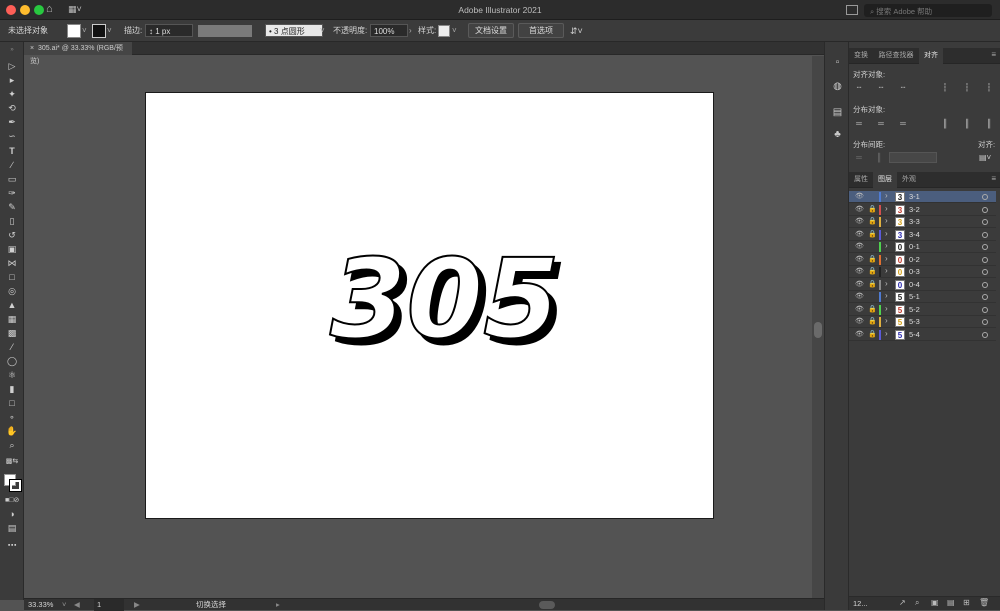 Image resolution: width=1000 pixels, height=611 pixels. What do you see at coordinates (914, 196) in the screenshot?
I see `layer-name: 3-1` at bounding box center [914, 196].